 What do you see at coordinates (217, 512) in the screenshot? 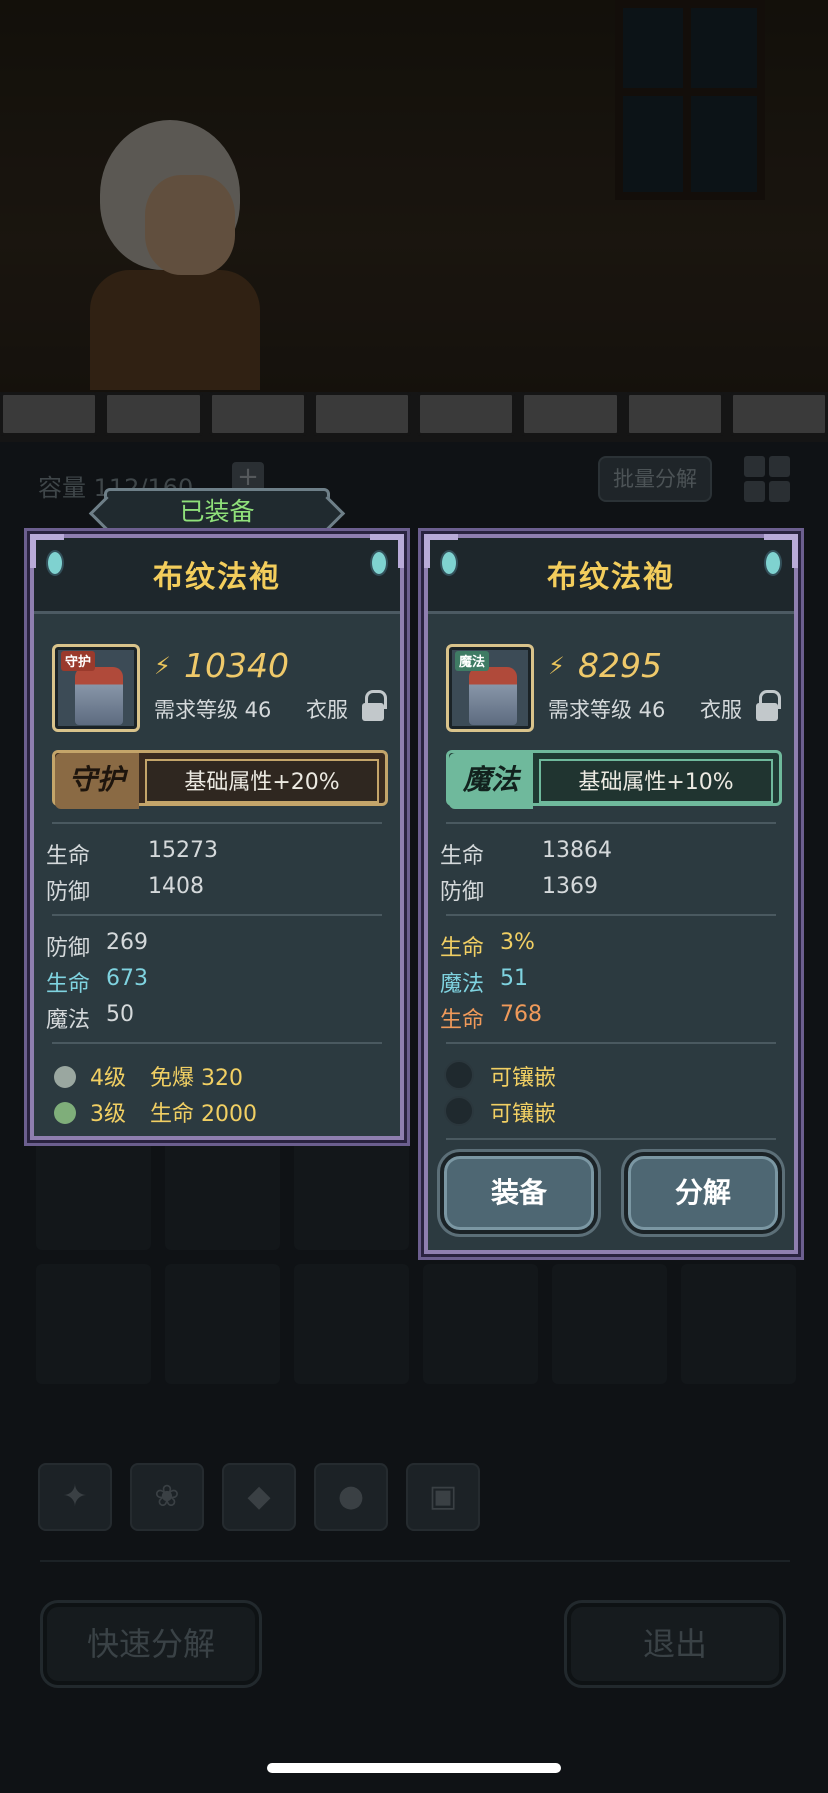
I see `equipped-label: 已装备` at bounding box center [217, 512].